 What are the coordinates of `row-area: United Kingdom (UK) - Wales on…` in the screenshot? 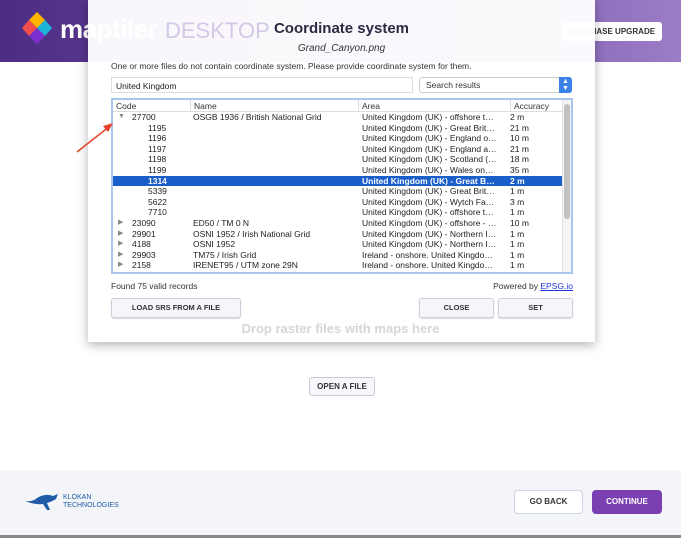 It's located at (428, 169).